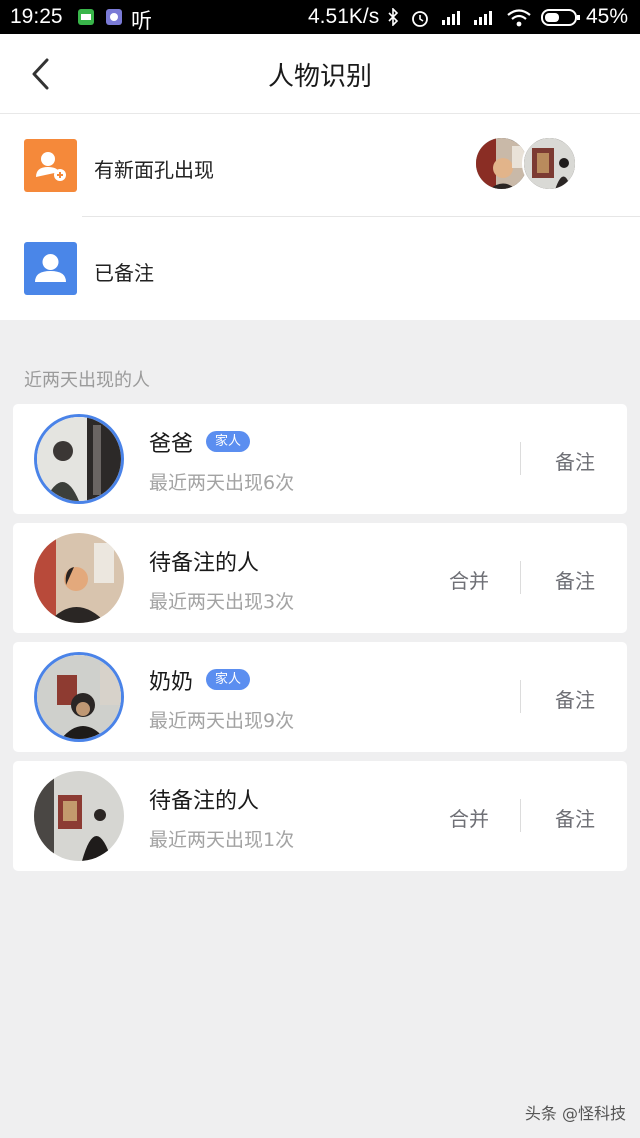 The image size is (640, 1138). What do you see at coordinates (124, 273) in the screenshot?
I see `menu-label-noted: 已备注` at bounding box center [124, 273].